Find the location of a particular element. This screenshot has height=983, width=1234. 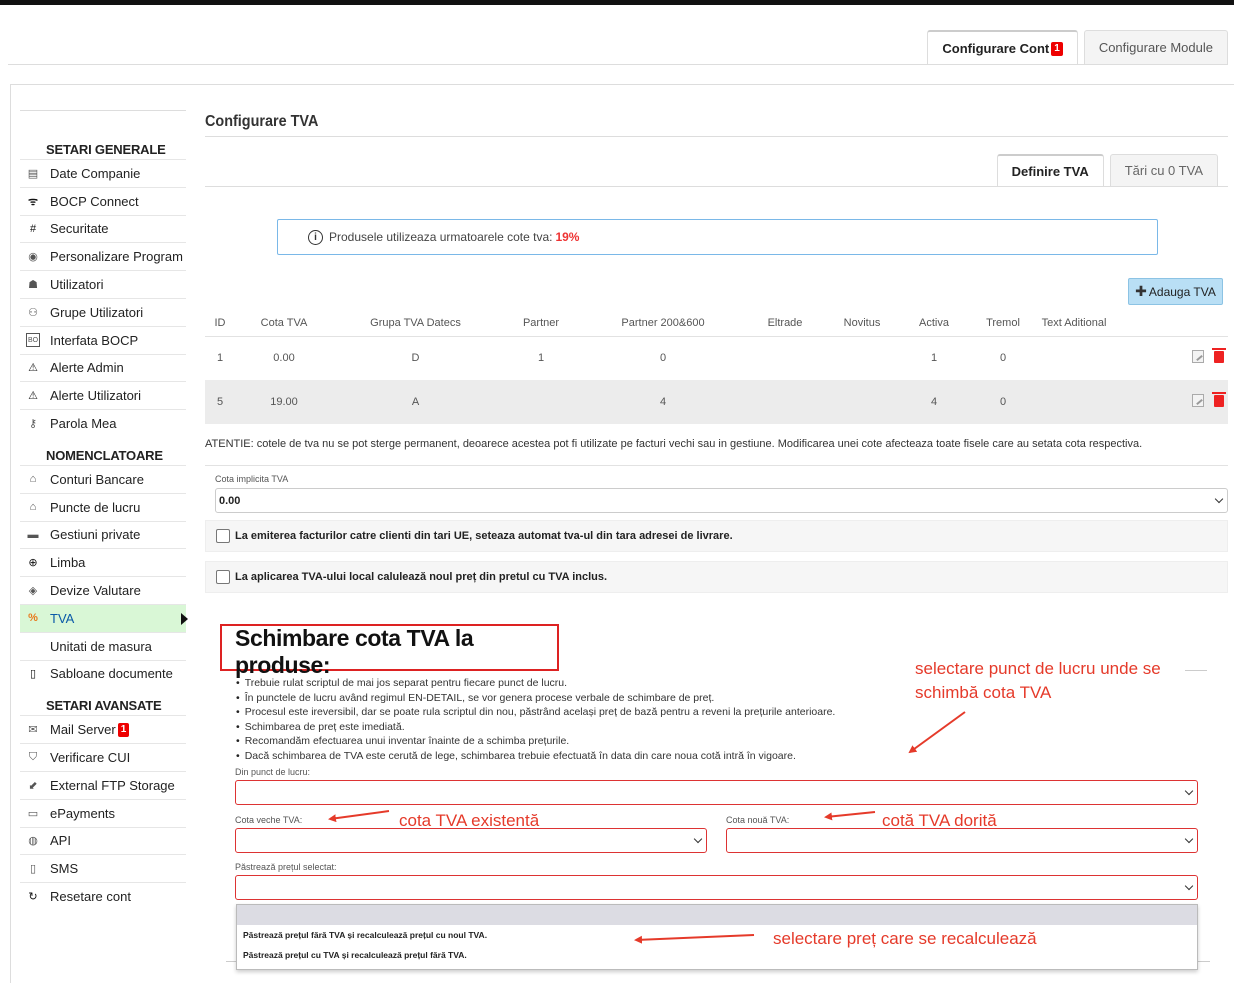

sidebar-item-label: Personalizare Program is located at coordinates (116, 257).